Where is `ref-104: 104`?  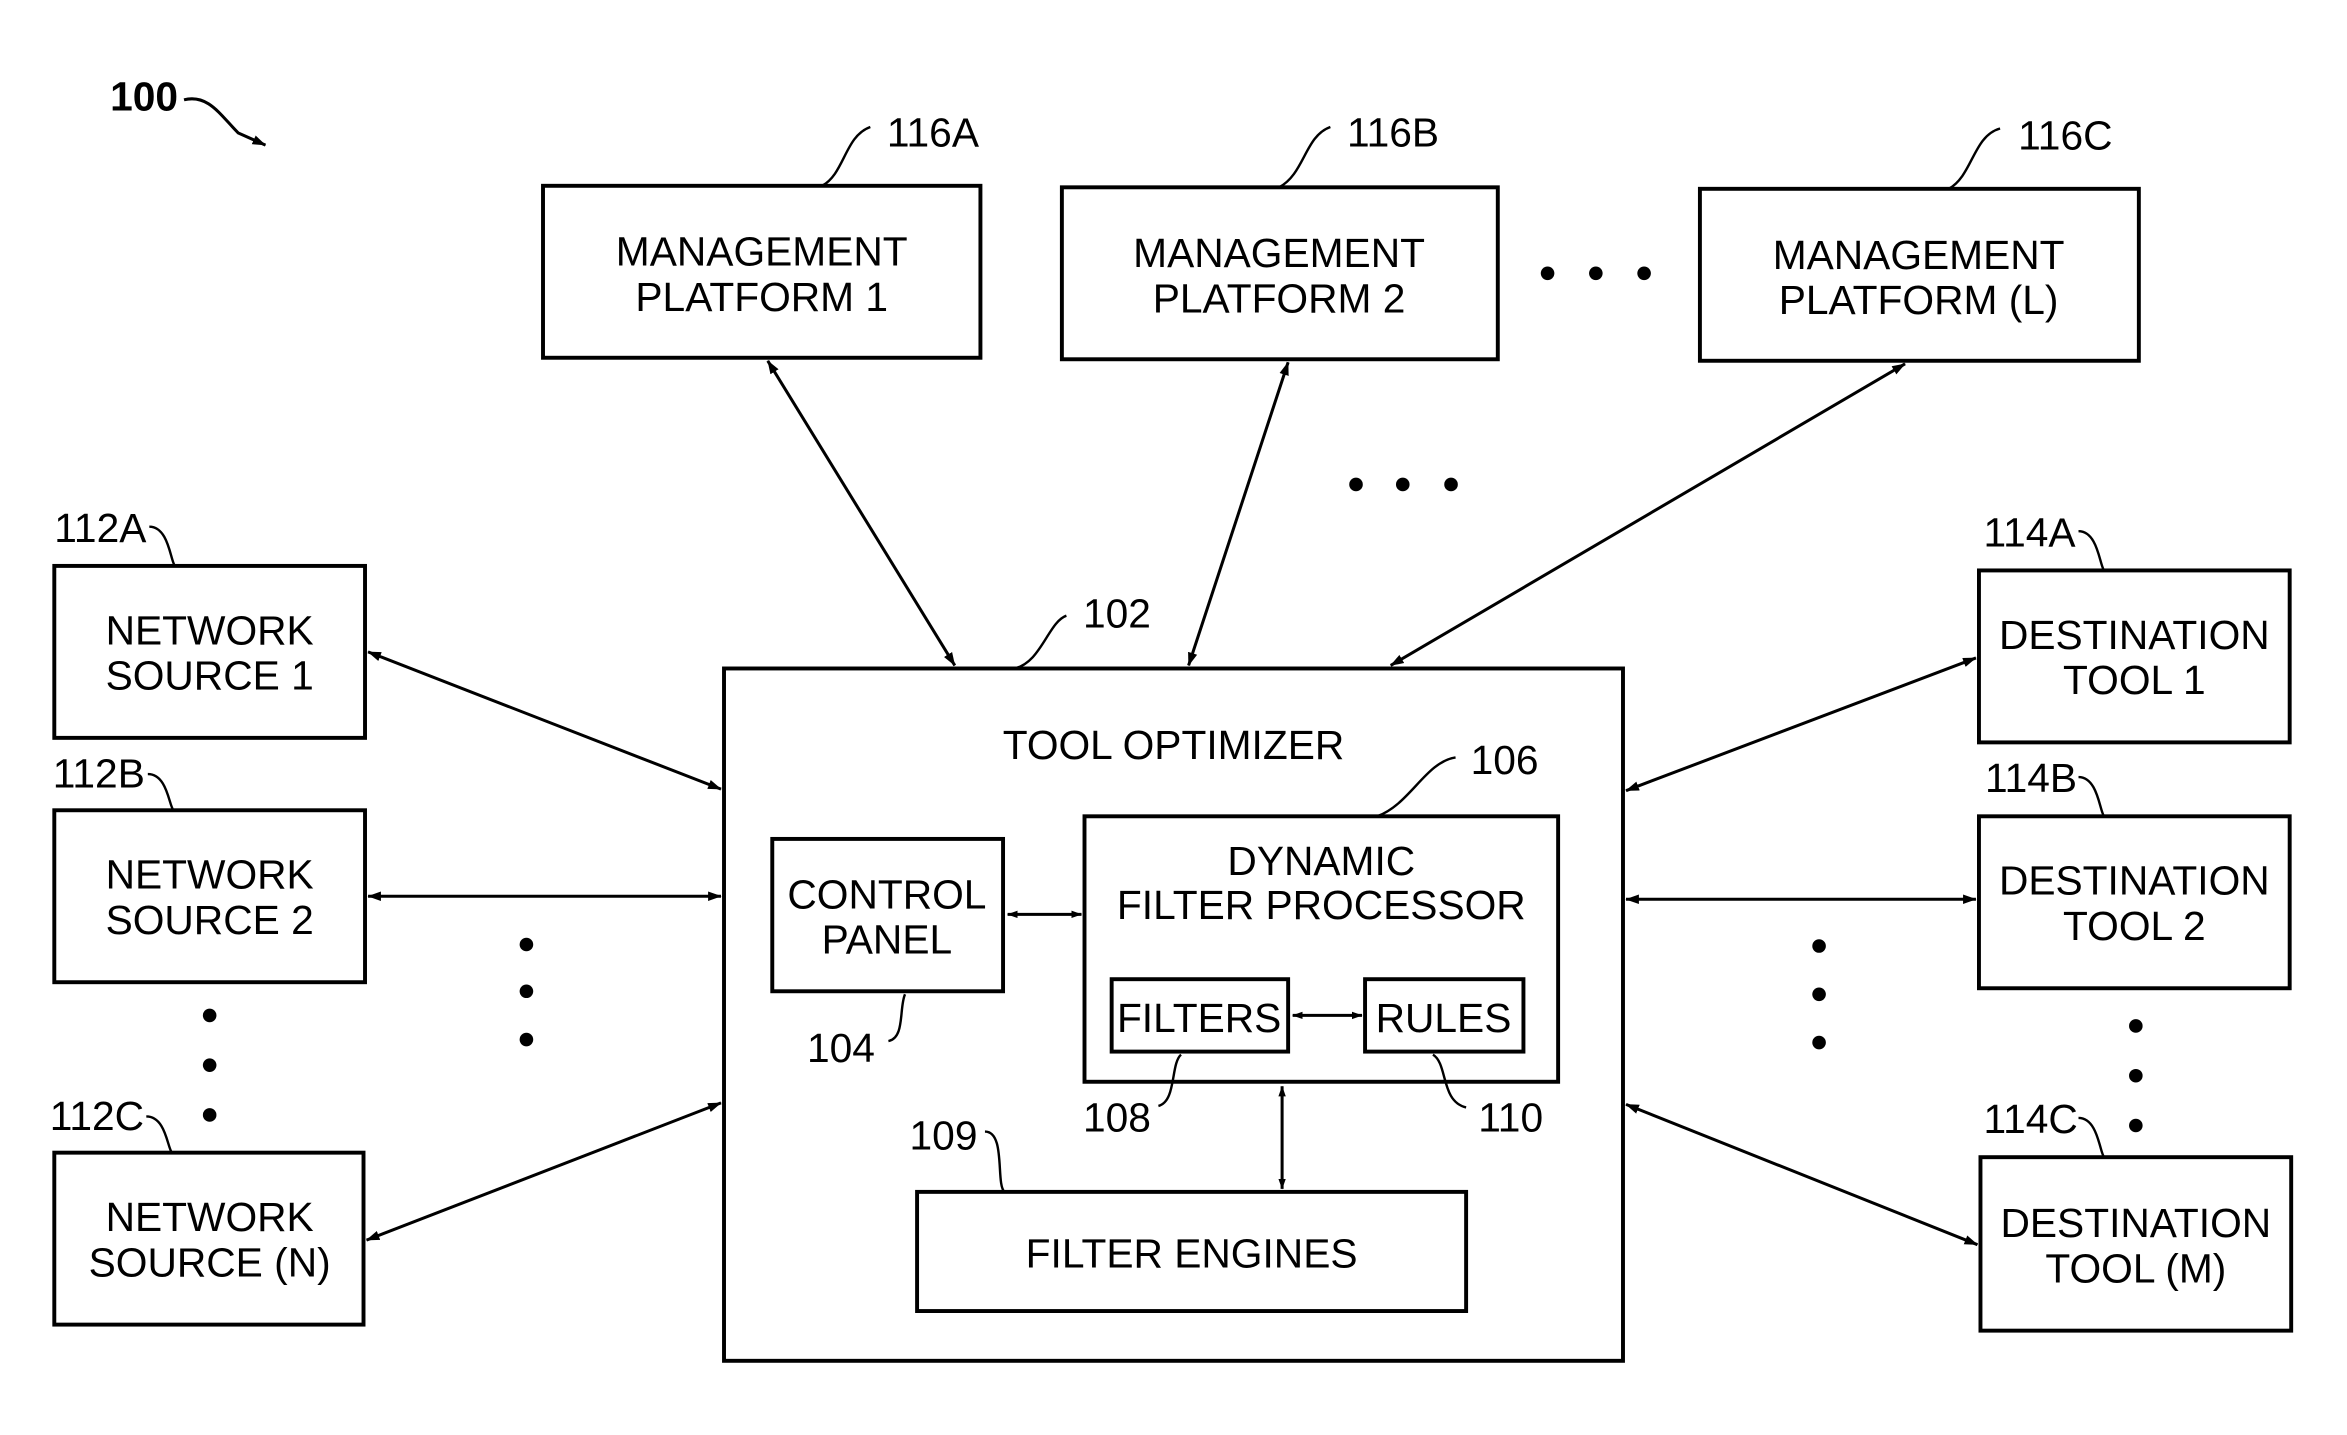 ref-104: 104 is located at coordinates (841, 1048).